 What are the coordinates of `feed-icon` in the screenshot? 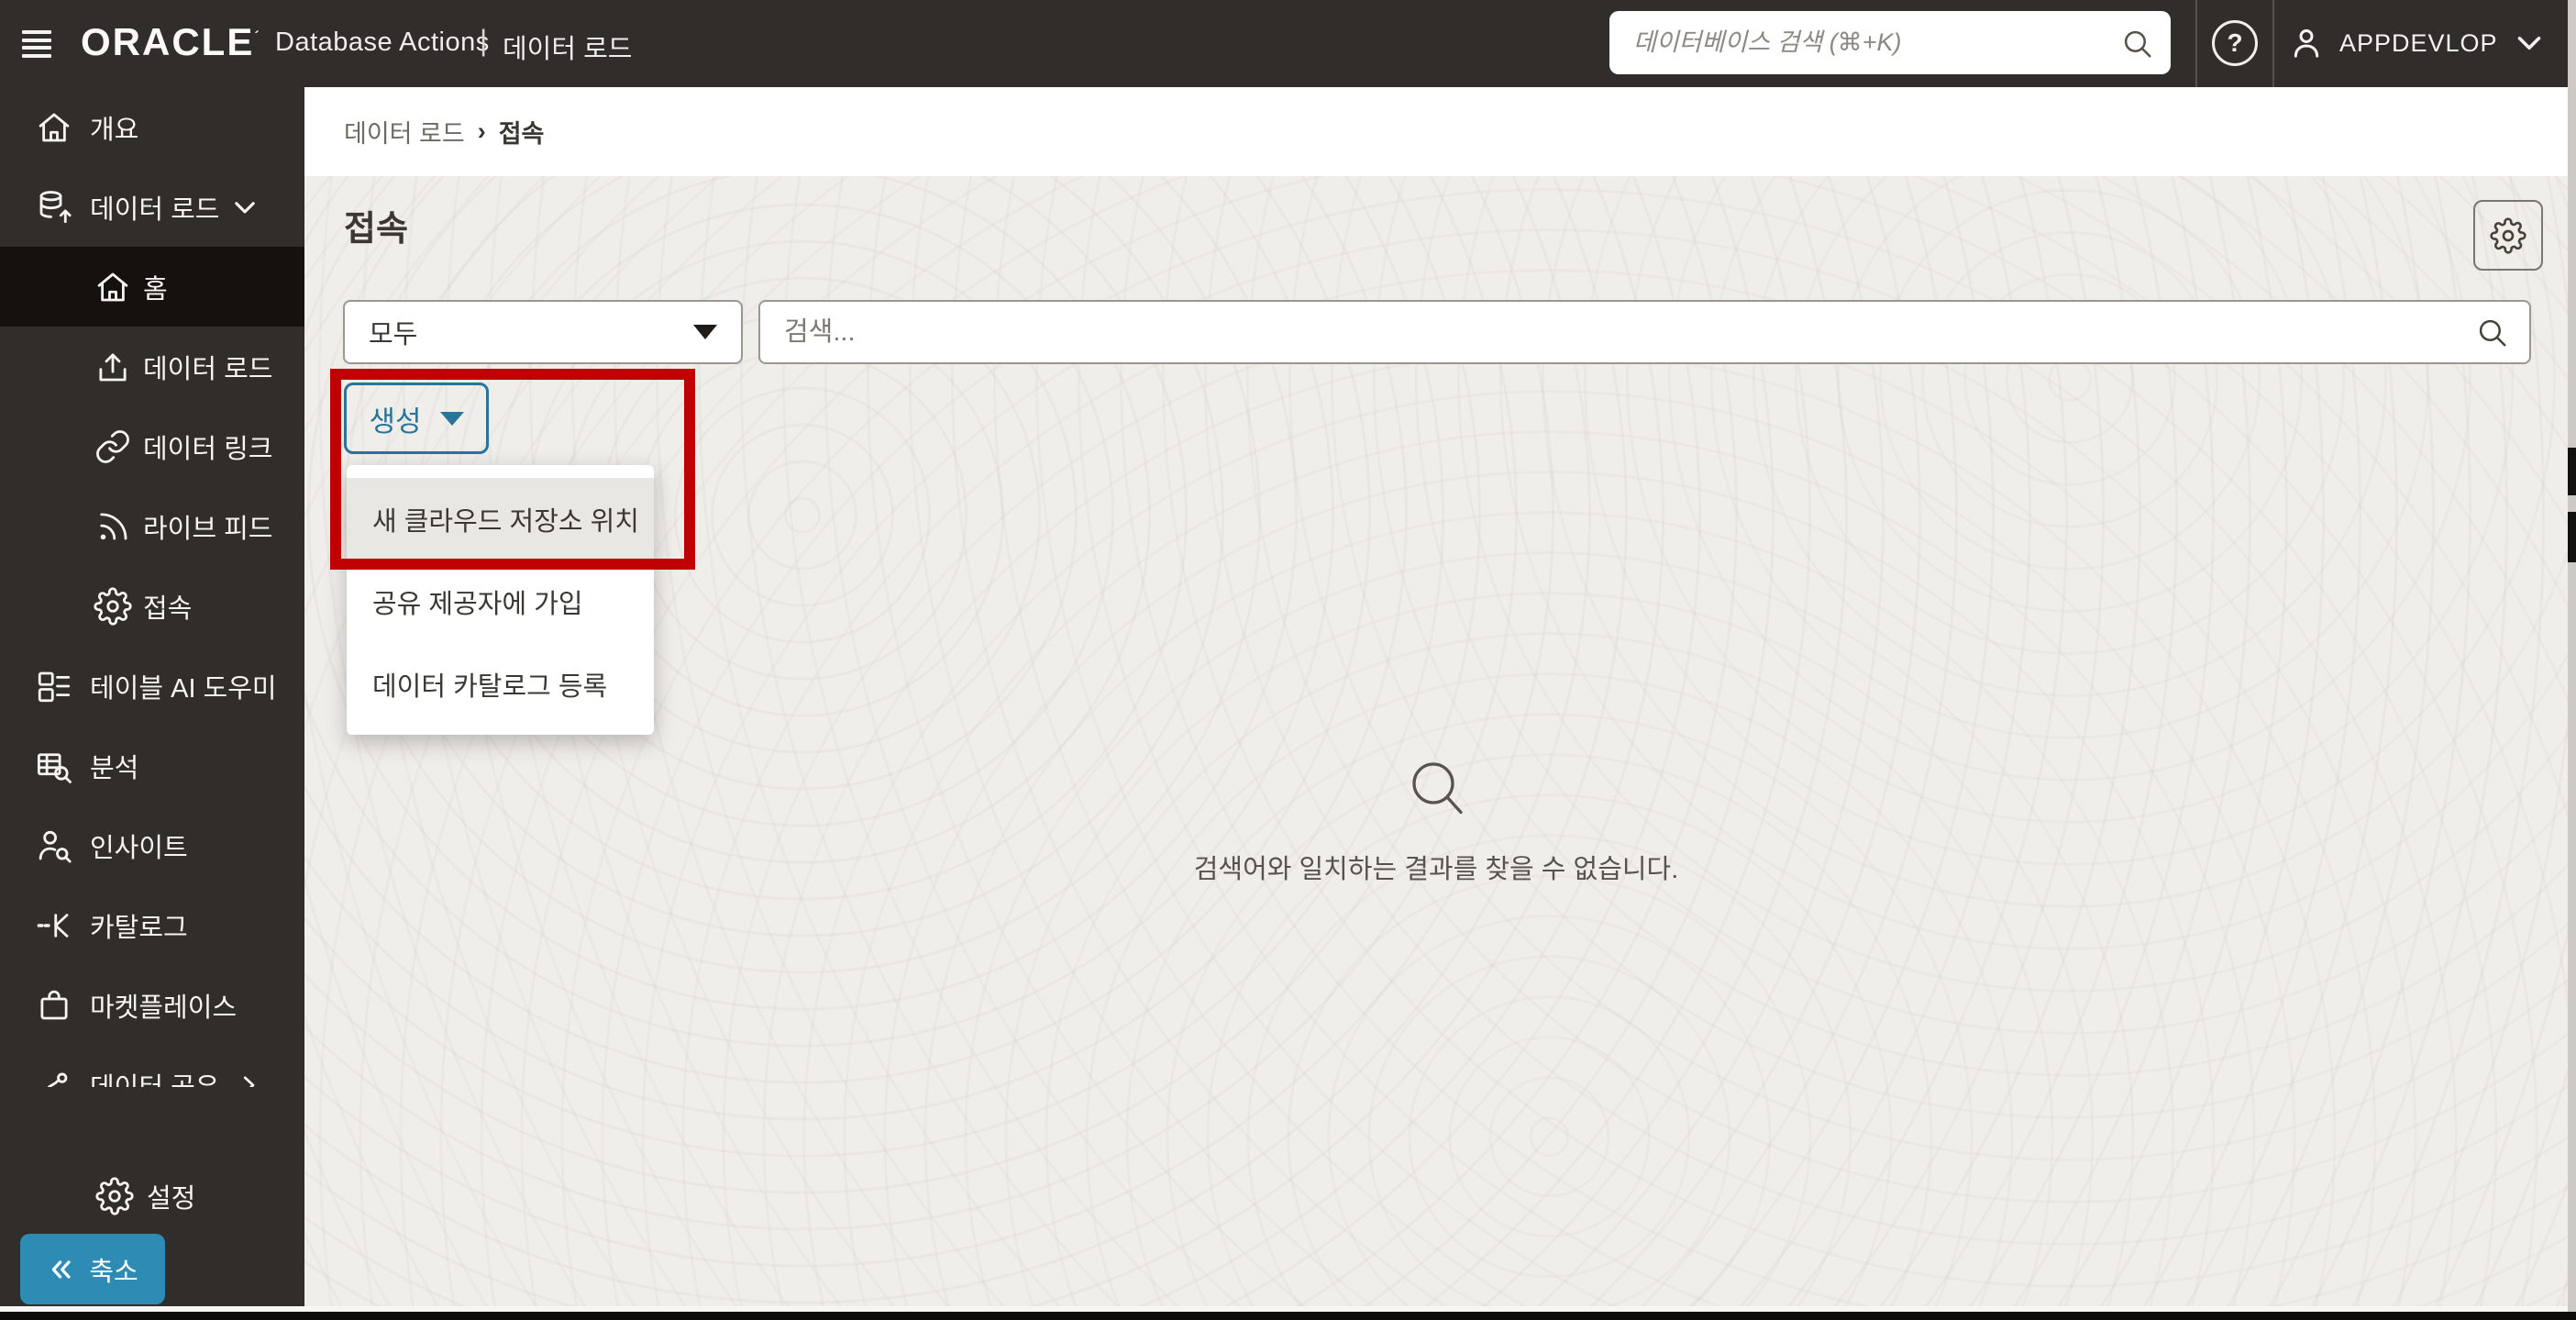 It's located at (113, 526).